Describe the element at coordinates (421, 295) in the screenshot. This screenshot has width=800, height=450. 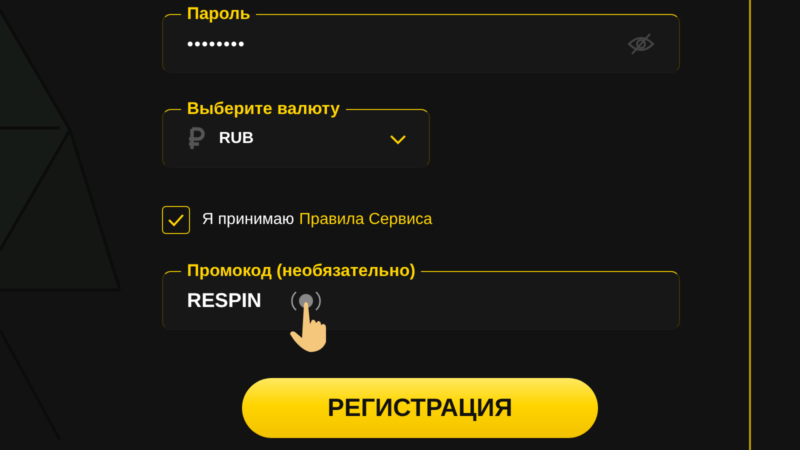
I see `promo-code-field: Промокод (необязательно) RESPIN` at that location.